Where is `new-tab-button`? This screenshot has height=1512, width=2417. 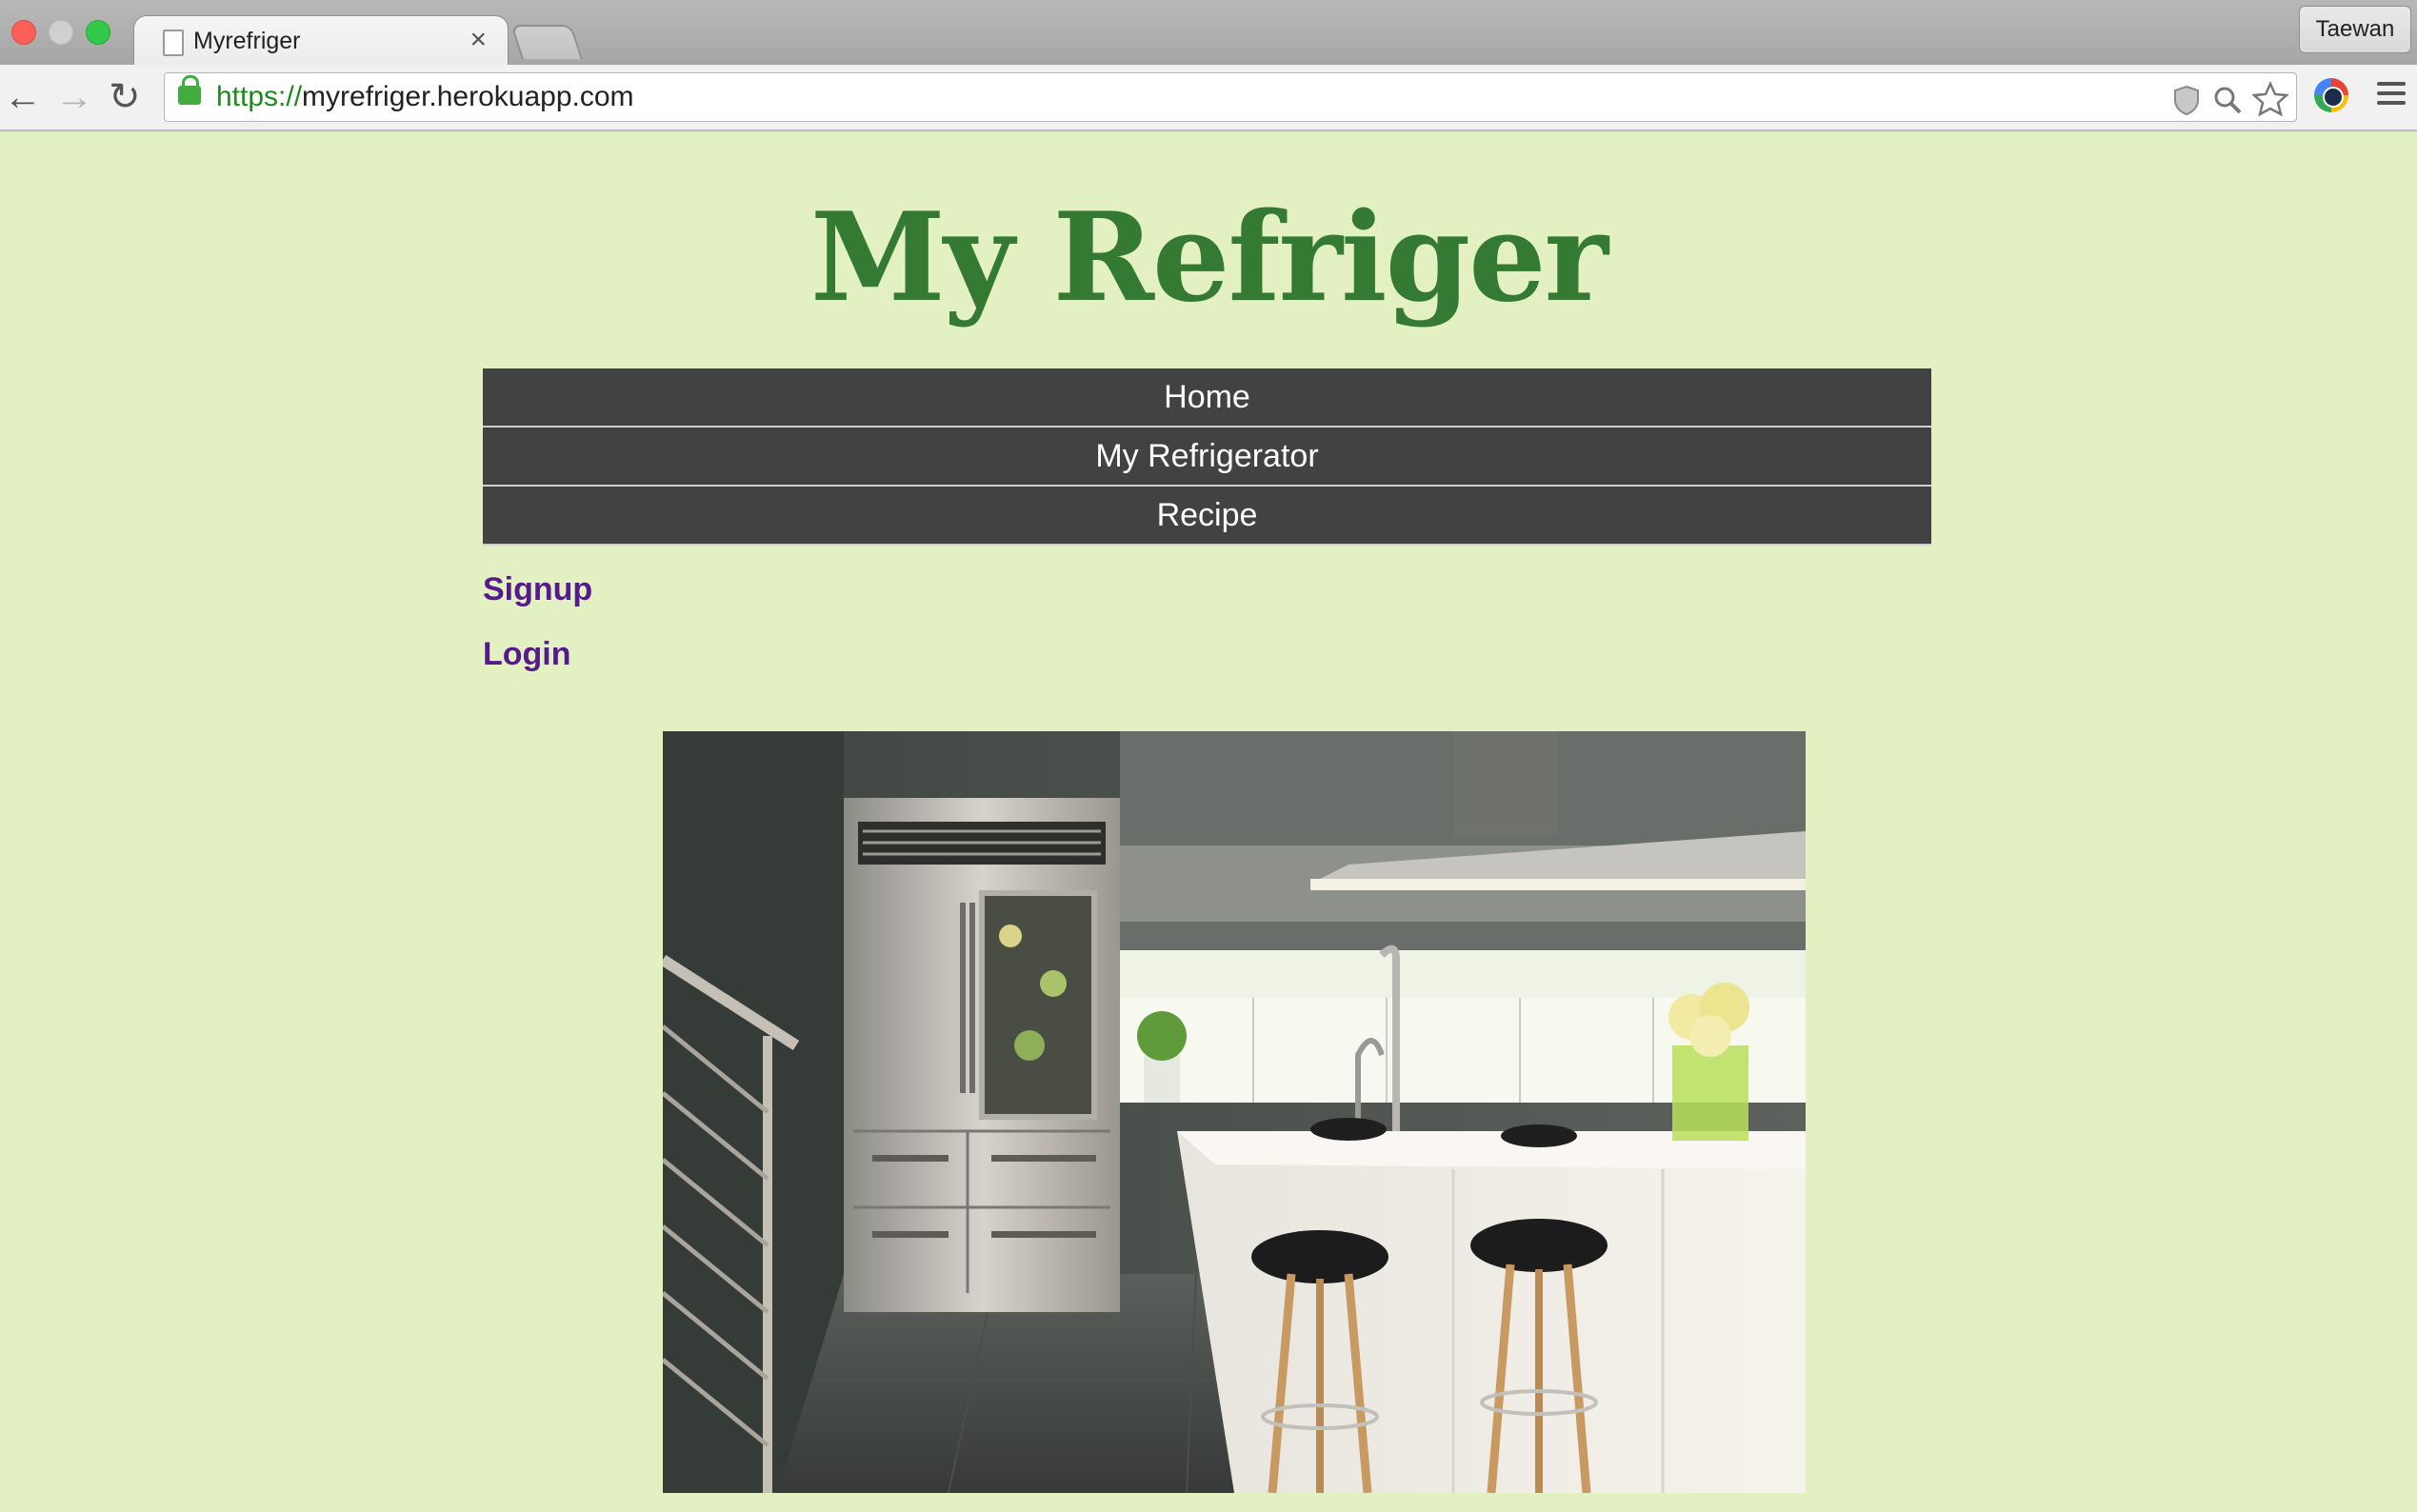 new-tab-button is located at coordinates (546, 42).